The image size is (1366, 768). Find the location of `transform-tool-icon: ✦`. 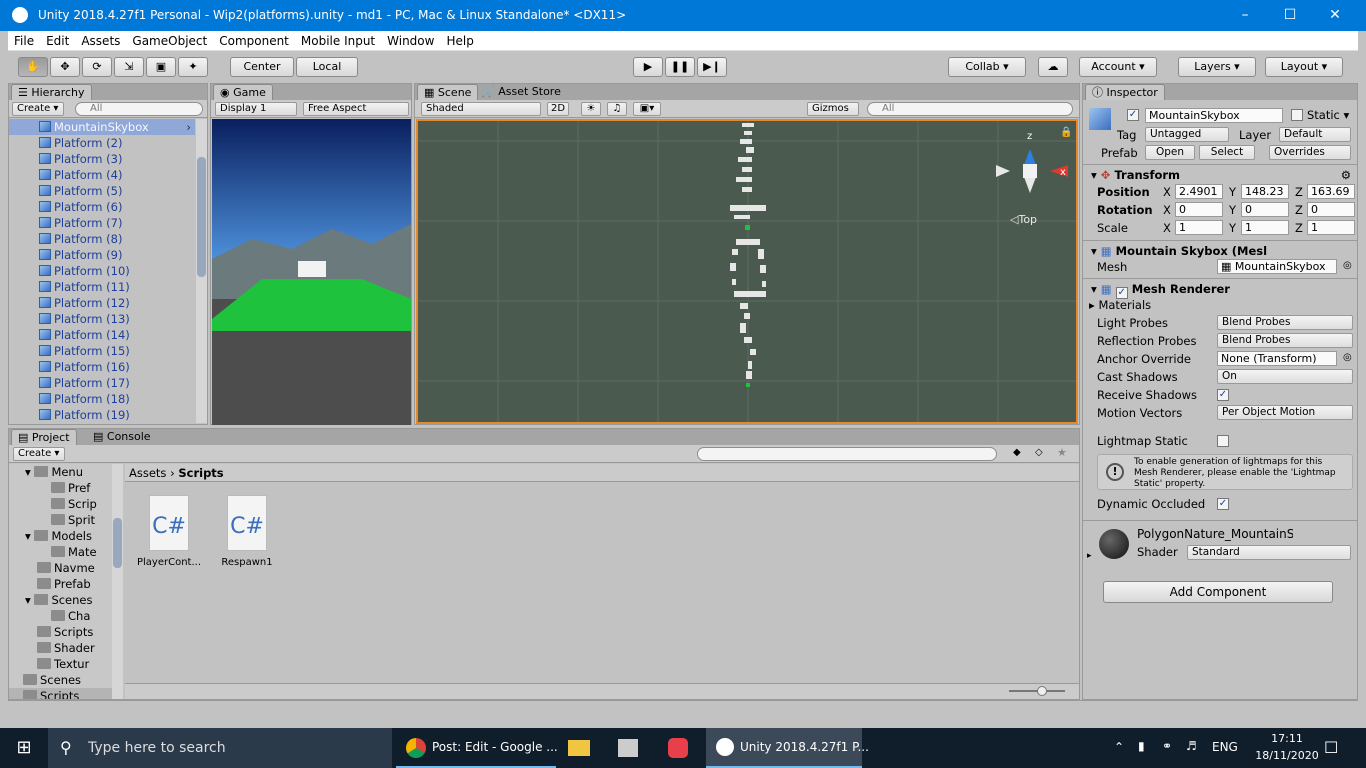

transform-tool-icon: ✦ is located at coordinates (193, 67).